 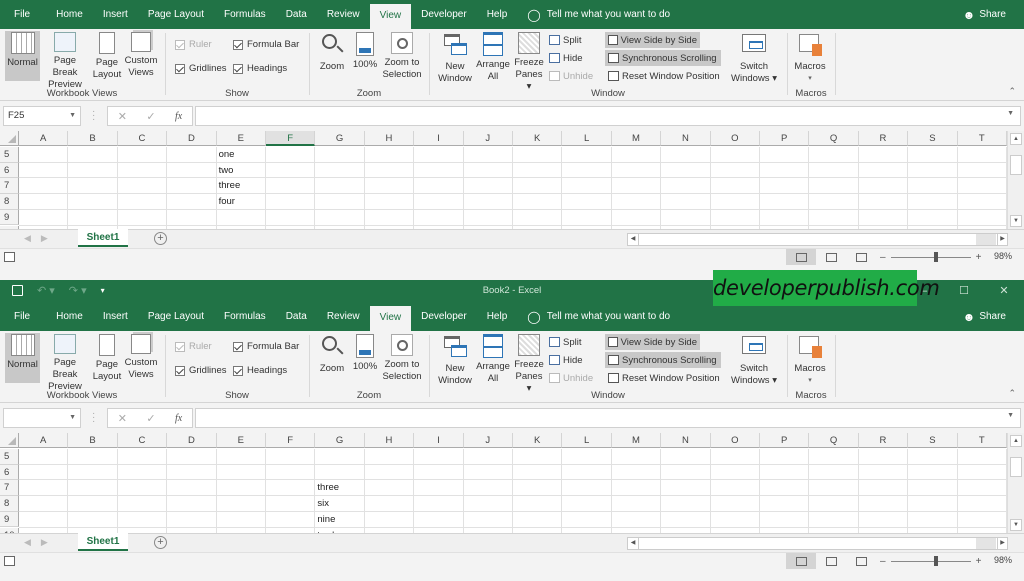 What do you see at coordinates (226, 202) in the screenshot?
I see `cell: four` at bounding box center [226, 202].